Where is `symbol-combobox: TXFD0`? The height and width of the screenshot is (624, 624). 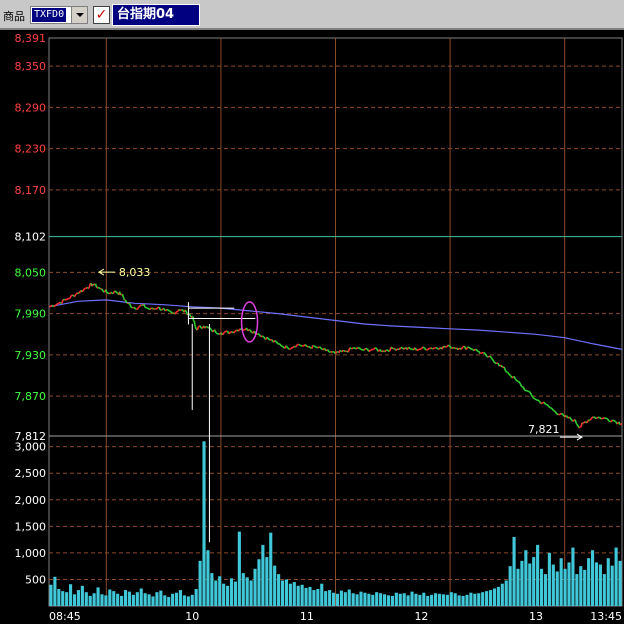
symbol-combobox: TXFD0 is located at coordinates (59, 15).